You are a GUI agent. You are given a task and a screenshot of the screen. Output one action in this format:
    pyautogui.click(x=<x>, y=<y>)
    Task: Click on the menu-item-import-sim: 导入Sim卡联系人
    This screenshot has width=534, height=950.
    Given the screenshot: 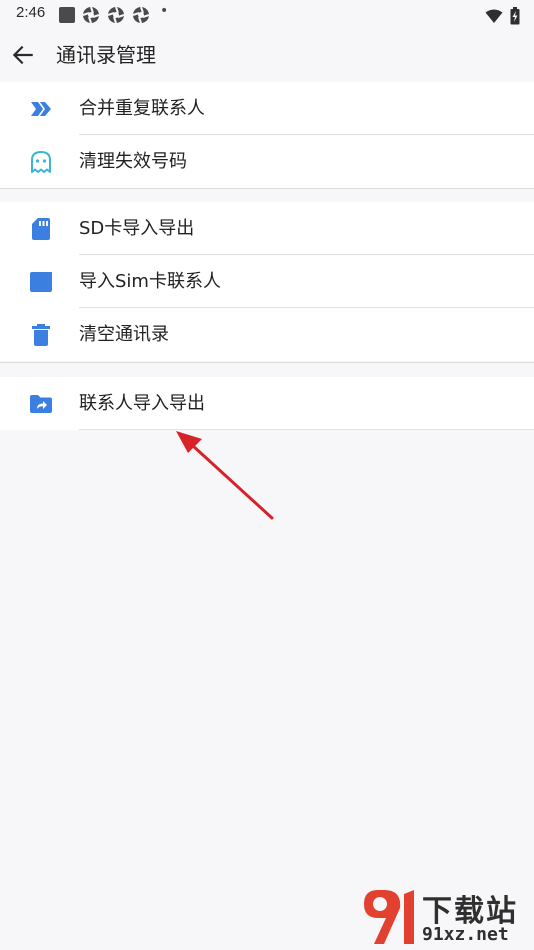 What is the action you would take?
    pyautogui.click(x=267, y=281)
    